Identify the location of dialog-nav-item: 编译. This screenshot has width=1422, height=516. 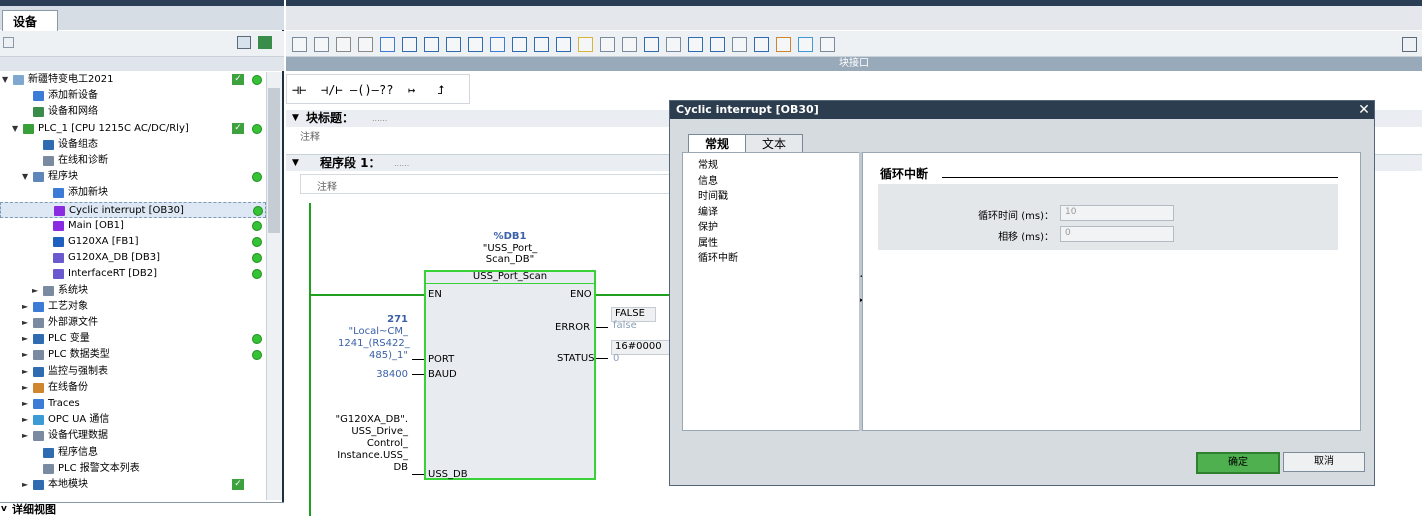
(708, 210).